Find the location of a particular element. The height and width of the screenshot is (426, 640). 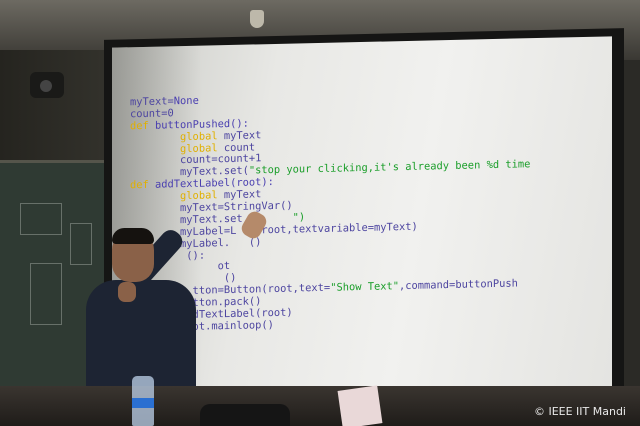

watermark: © IEEE IIT Mandi is located at coordinates (579, 411).